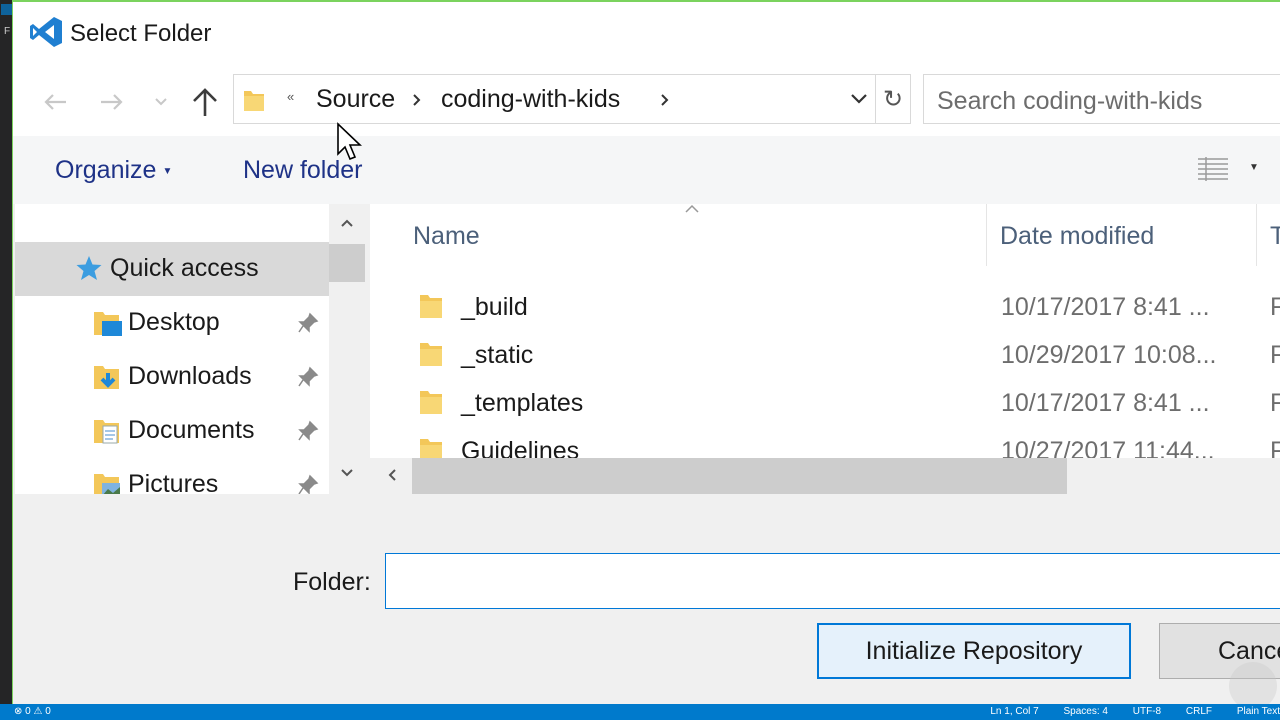  What do you see at coordinates (347, 349) in the screenshot?
I see `nav-pane-scrollbar` at bounding box center [347, 349].